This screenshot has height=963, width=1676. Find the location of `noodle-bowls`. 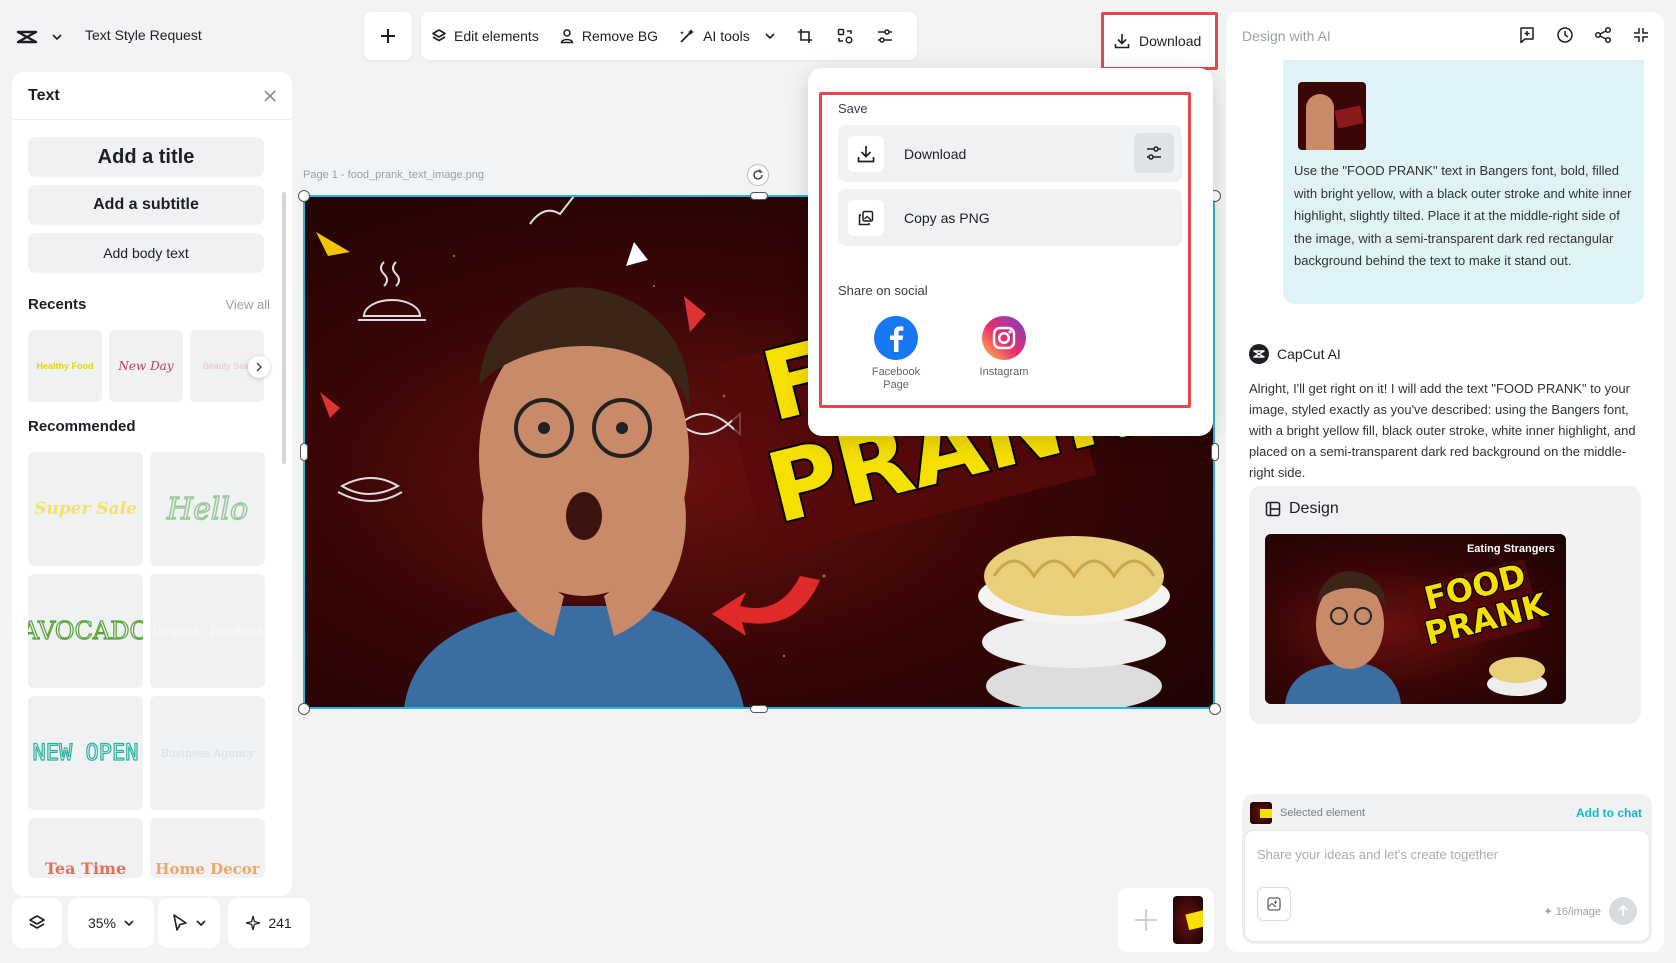

noodle-bowls is located at coordinates (1074, 622).